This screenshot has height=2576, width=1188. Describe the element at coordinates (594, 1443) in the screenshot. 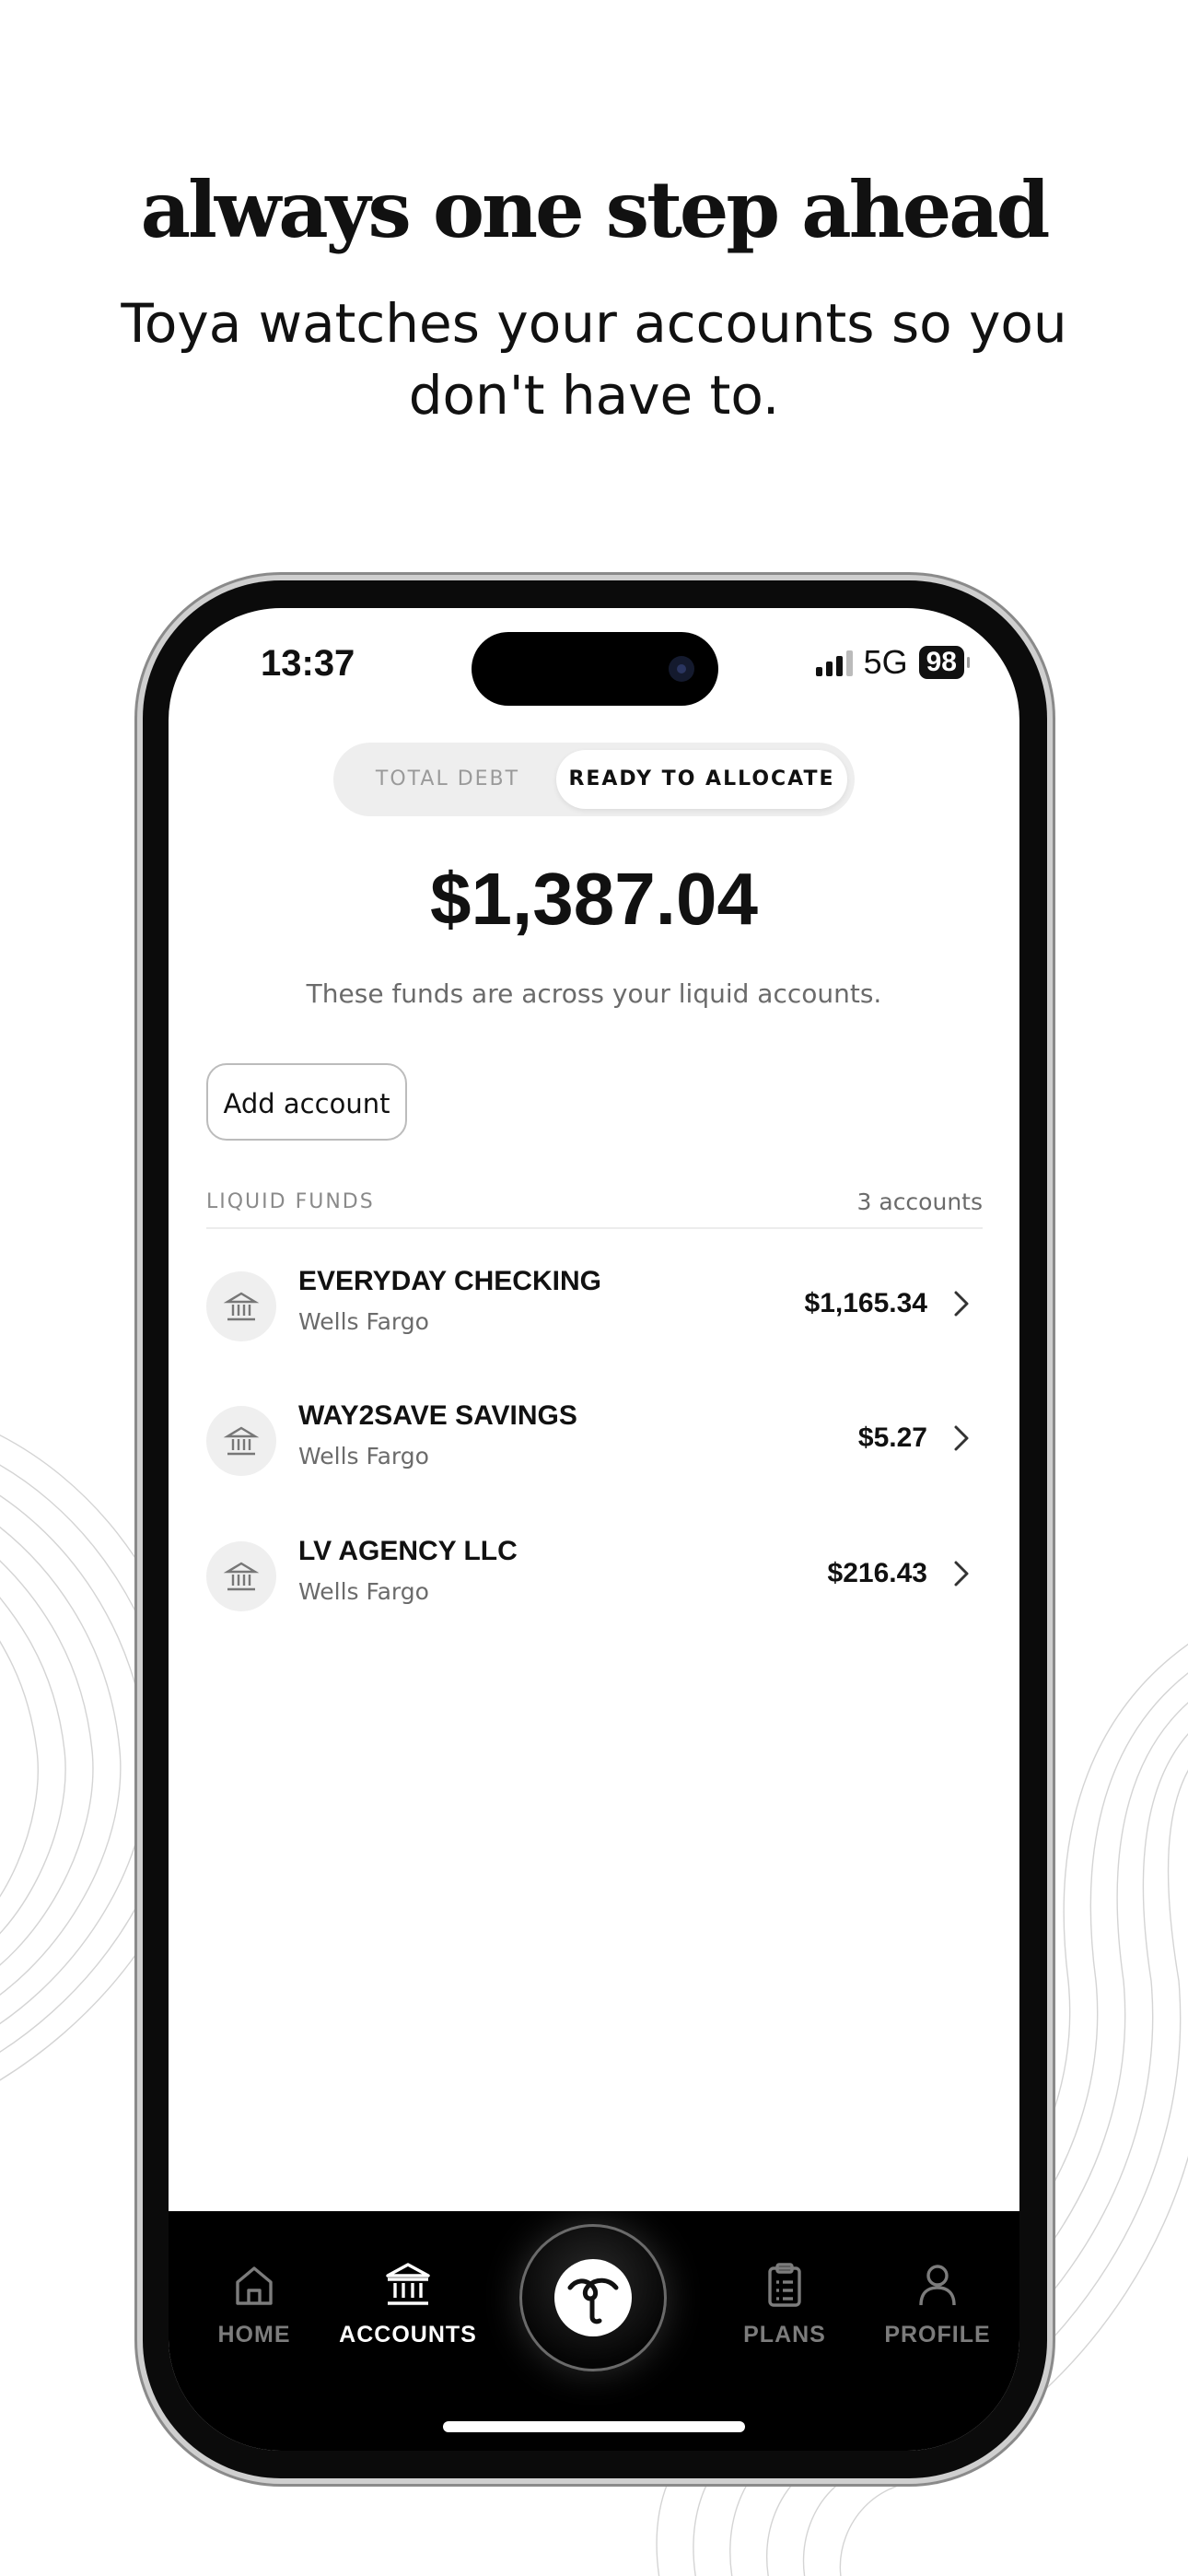

I see `account-row: WAY2SAVE SAVINGS Wells Fargo $5.27` at that location.